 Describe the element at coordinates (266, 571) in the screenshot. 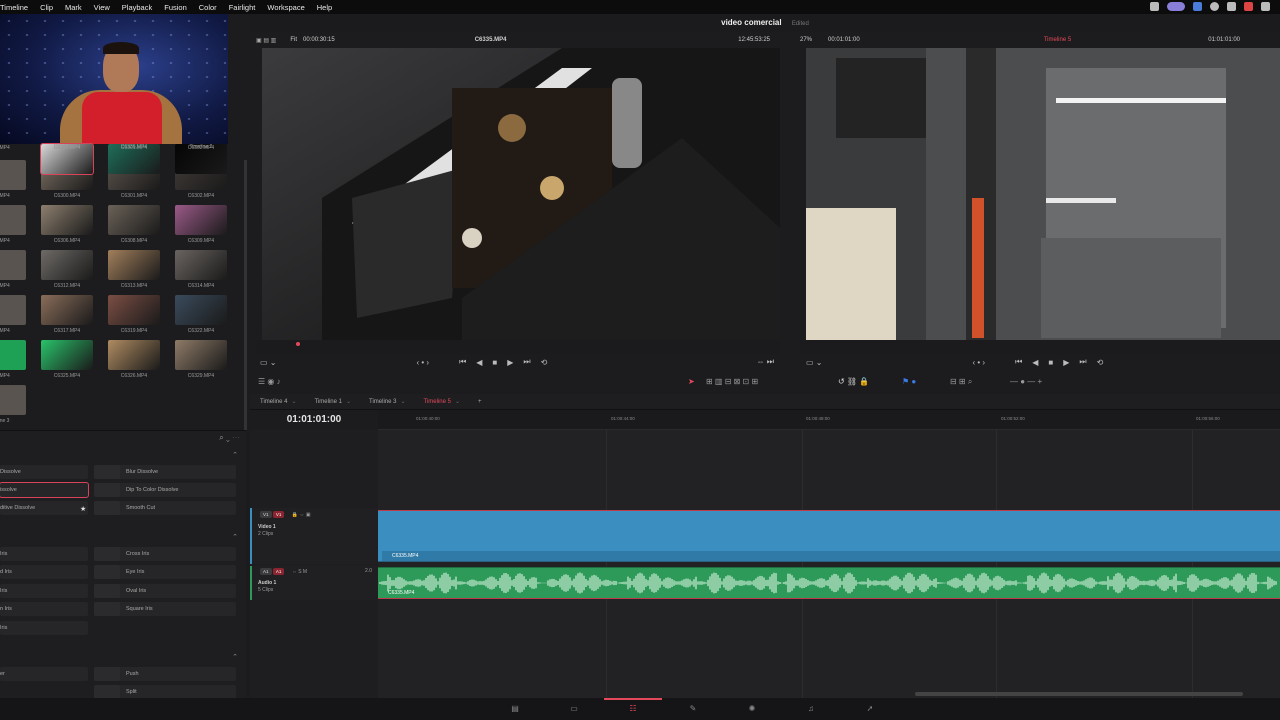

I see `track-target: A1` at that location.